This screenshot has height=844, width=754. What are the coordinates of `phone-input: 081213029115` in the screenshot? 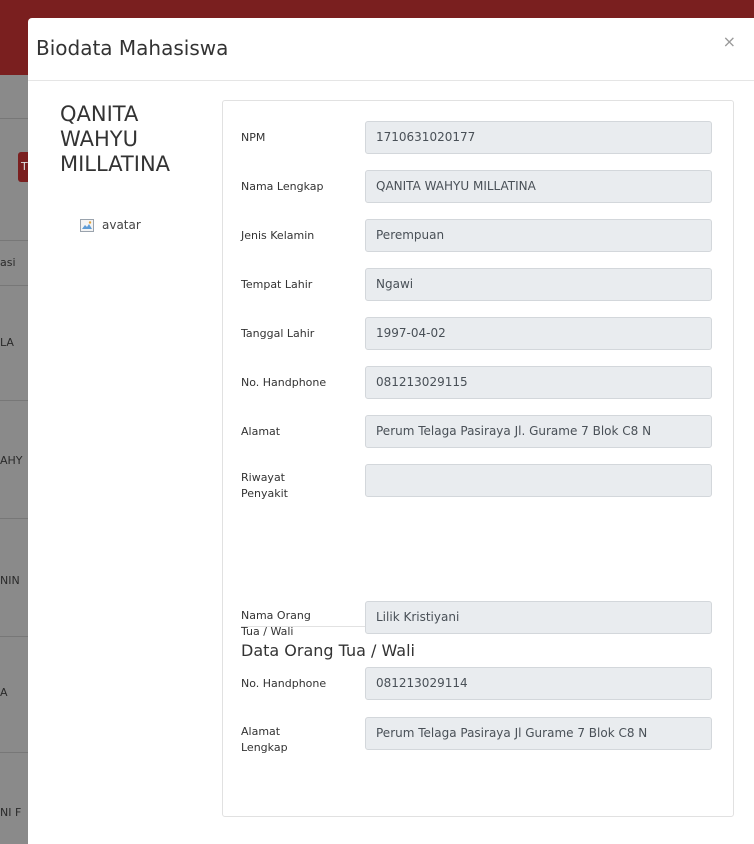 It's located at (538, 382).